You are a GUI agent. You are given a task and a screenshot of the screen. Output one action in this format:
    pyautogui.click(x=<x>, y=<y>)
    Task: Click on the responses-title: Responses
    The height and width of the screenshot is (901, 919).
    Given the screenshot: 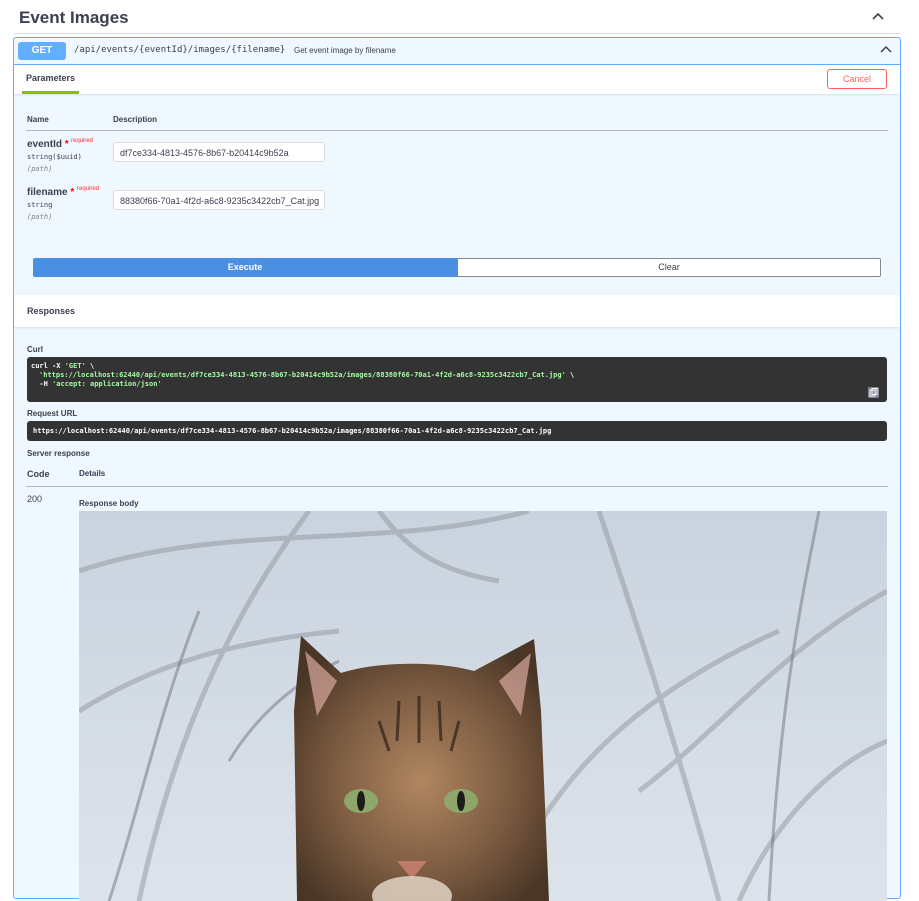 What is the action you would take?
    pyautogui.click(x=51, y=311)
    